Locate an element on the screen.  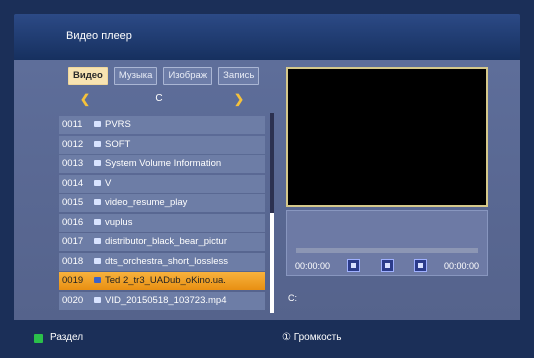
file-name: Ted 2_tr3_UADub_oKino.ua. is located at coordinates (165, 280).